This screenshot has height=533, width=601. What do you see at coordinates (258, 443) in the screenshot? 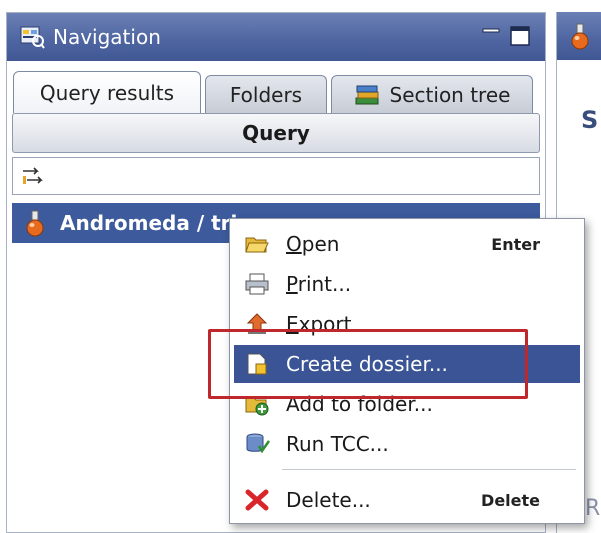
I see `run-tcc-icon` at bounding box center [258, 443].